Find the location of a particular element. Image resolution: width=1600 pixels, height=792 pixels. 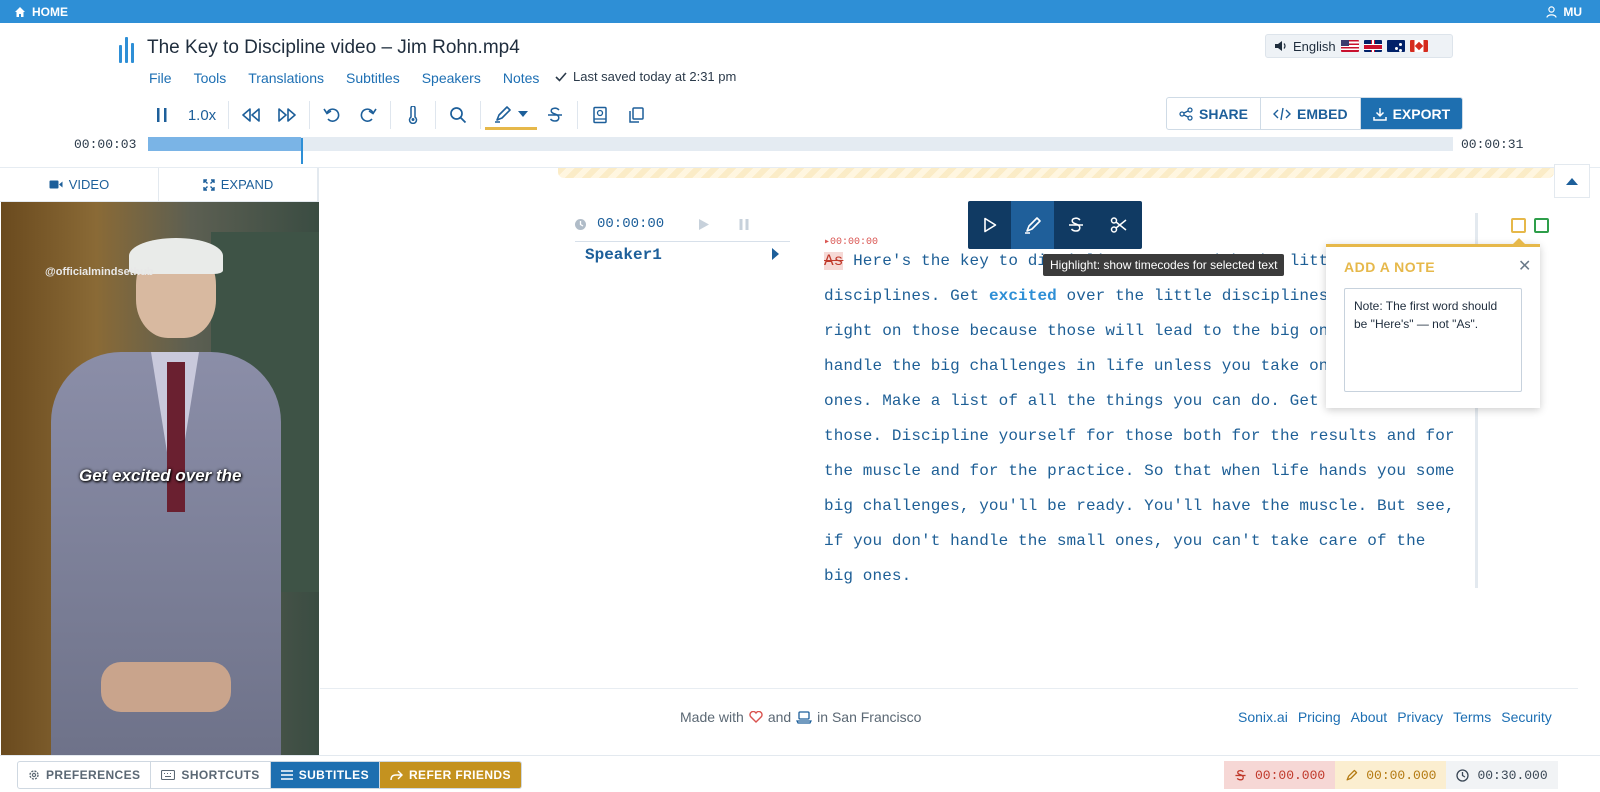

footer-link-about: About is located at coordinates (1369, 717).